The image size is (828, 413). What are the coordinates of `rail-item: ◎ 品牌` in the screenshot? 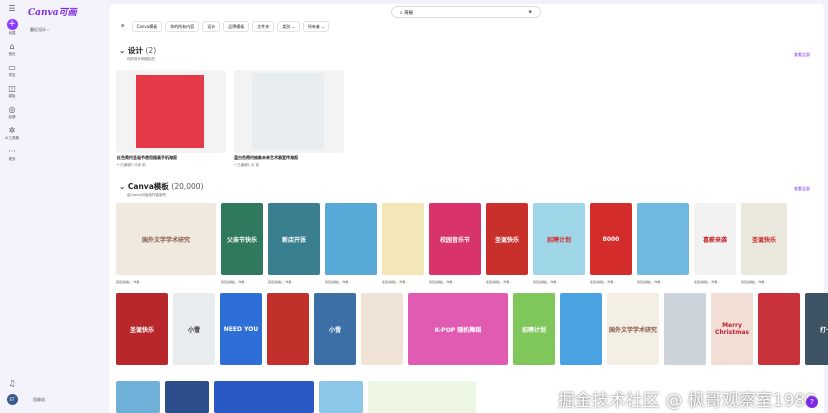 It's located at (12, 112).